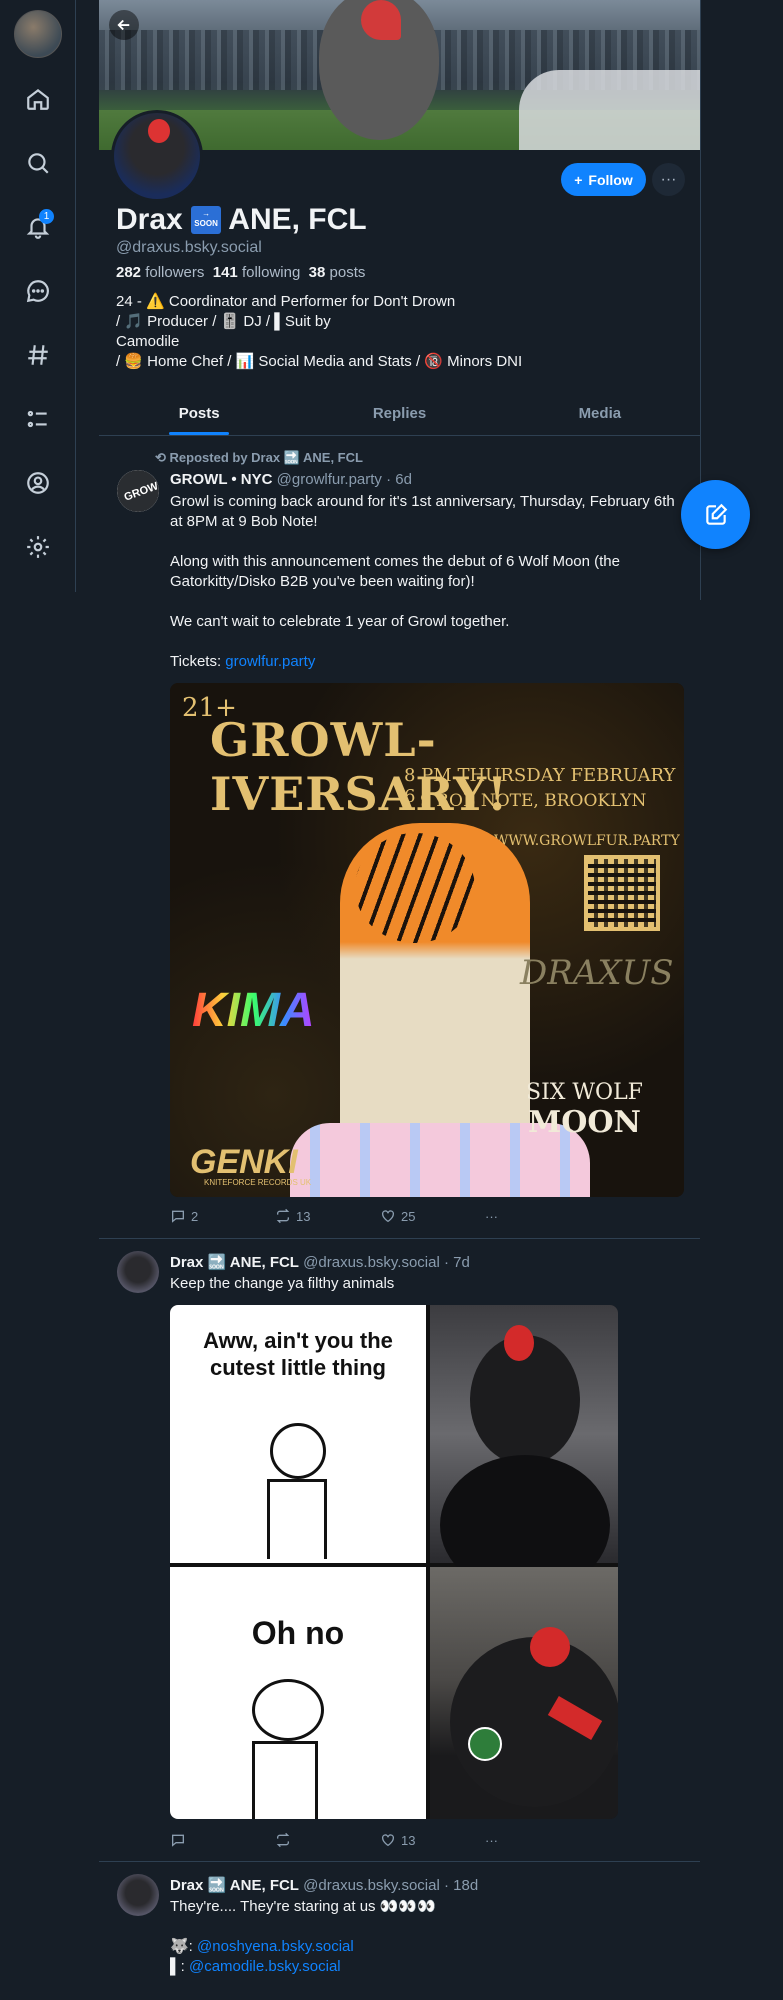 This screenshot has width=783, height=2000. Describe the element at coordinates (157, 156) in the screenshot. I see `profile-avatar` at that location.